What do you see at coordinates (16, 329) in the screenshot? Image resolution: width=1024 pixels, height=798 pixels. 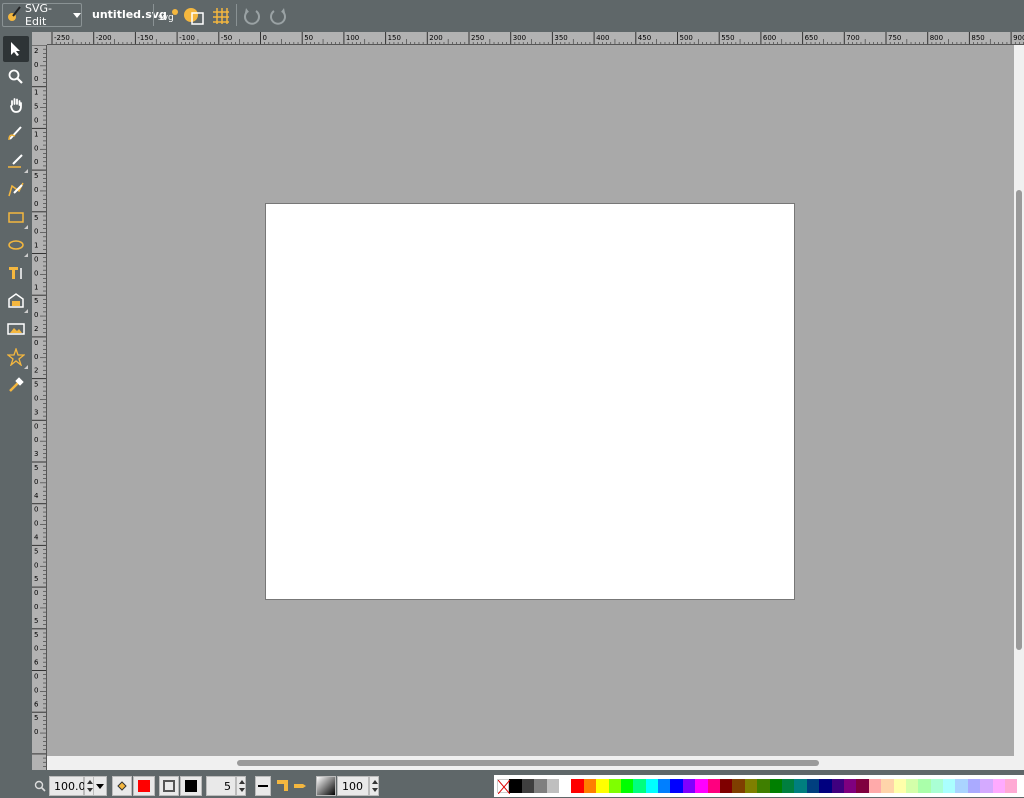 I see `library-tool` at bounding box center [16, 329].